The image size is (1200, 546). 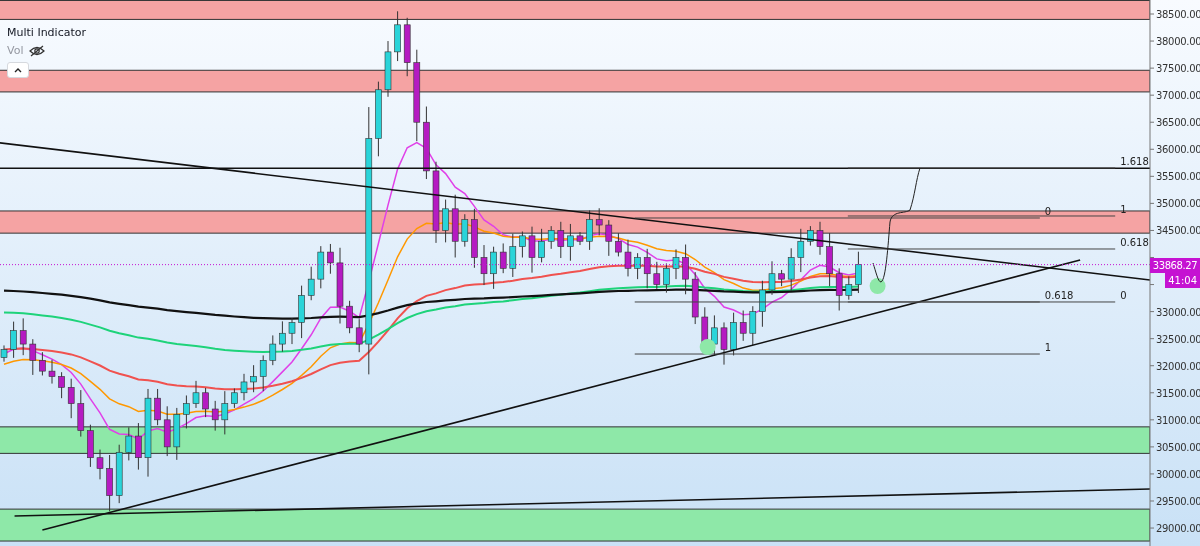 I want to click on price-axis-label: 30000.00, so click(x=1178, y=474).